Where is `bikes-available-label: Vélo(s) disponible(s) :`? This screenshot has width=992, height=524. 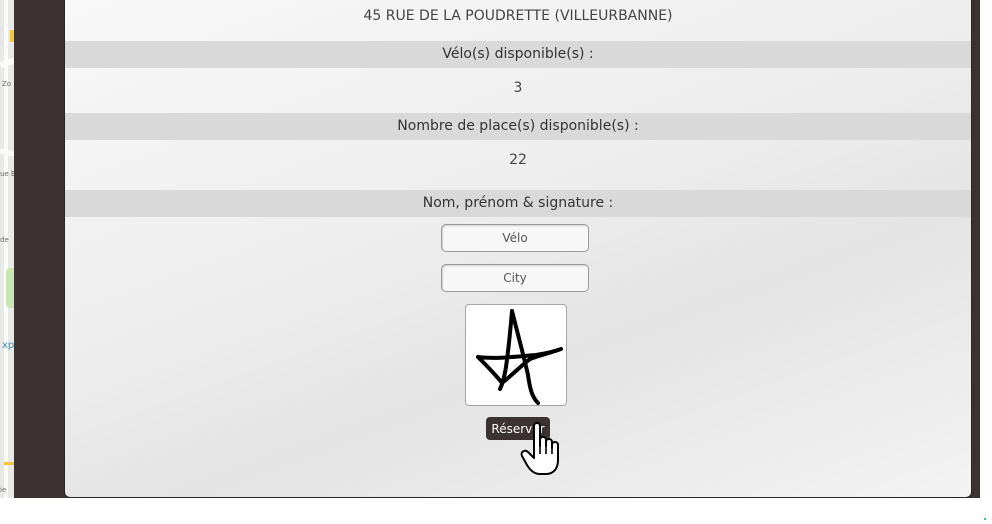
bikes-available-label: Vélo(s) disponible(s) : is located at coordinates (518, 54).